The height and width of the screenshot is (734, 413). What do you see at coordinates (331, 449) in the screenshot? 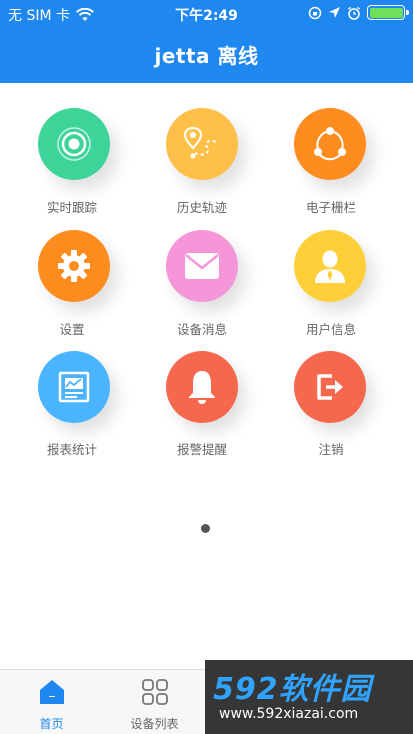
I see `grid-item-label: 注销` at bounding box center [331, 449].